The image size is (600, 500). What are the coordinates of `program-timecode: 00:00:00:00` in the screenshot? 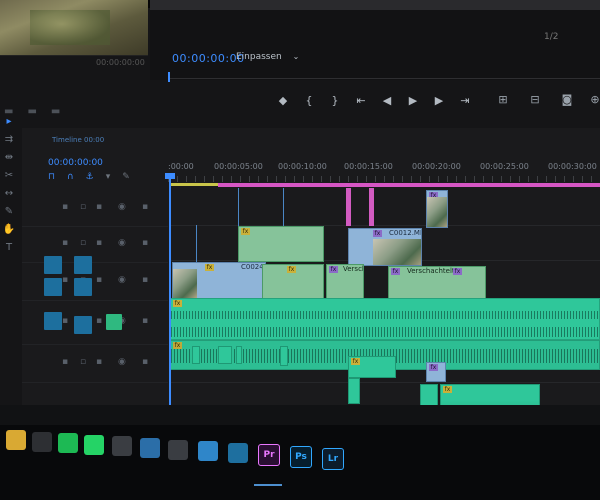 It's located at (208, 58).